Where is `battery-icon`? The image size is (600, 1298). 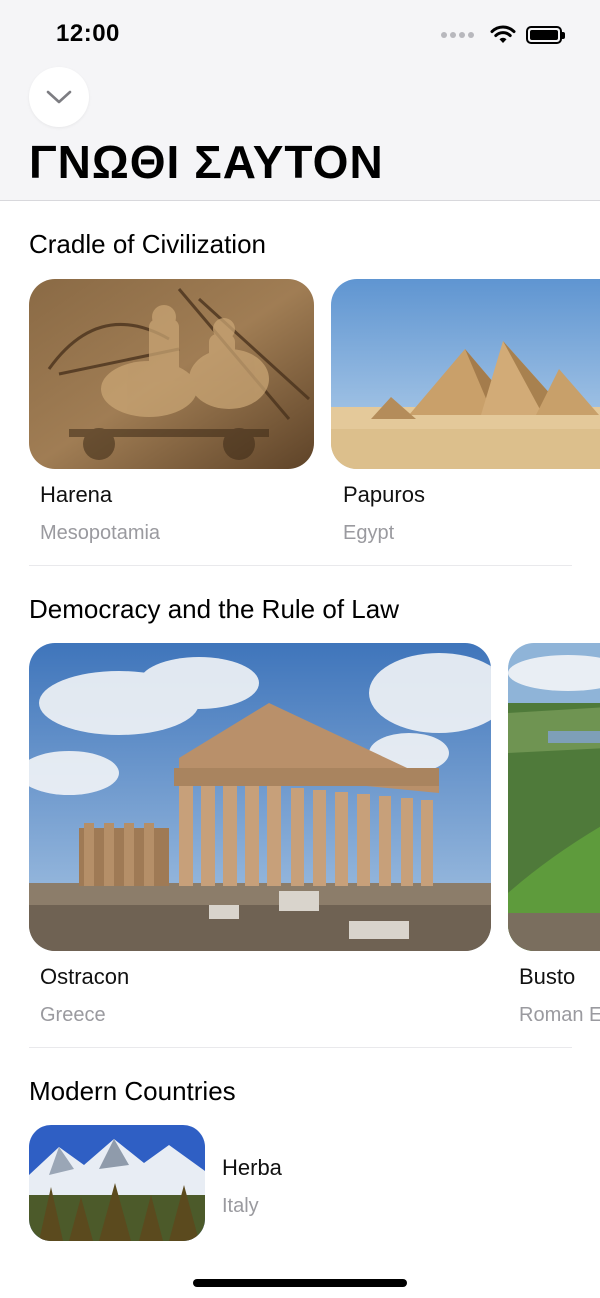
battery-icon is located at coordinates (545, 35).